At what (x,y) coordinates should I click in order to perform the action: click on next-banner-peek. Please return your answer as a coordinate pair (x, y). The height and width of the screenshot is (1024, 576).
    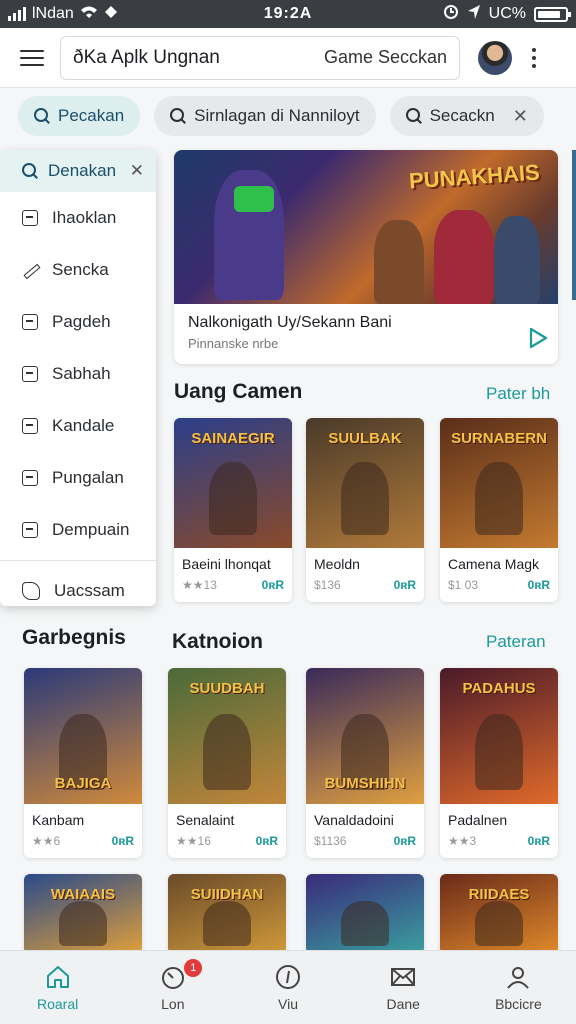
    Looking at the image, I should click on (574, 225).